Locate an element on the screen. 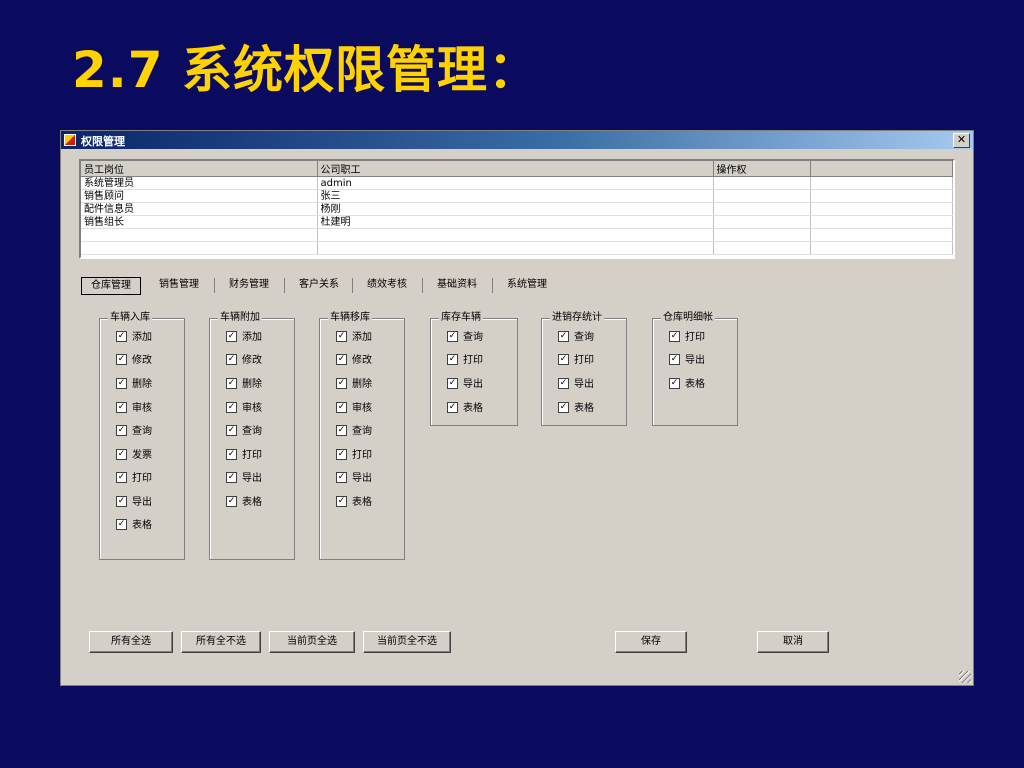 The height and width of the screenshot is (768, 1024). column-header-extra is located at coordinates (881, 169).